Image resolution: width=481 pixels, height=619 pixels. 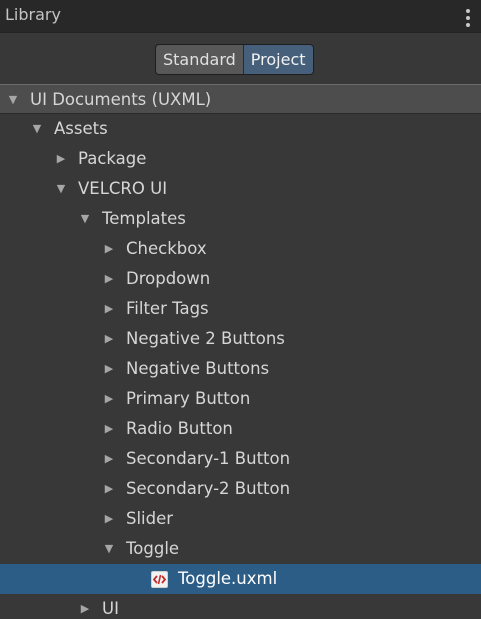 What do you see at coordinates (166, 248) in the screenshot?
I see `tree-item-label: Checkbox` at bounding box center [166, 248].